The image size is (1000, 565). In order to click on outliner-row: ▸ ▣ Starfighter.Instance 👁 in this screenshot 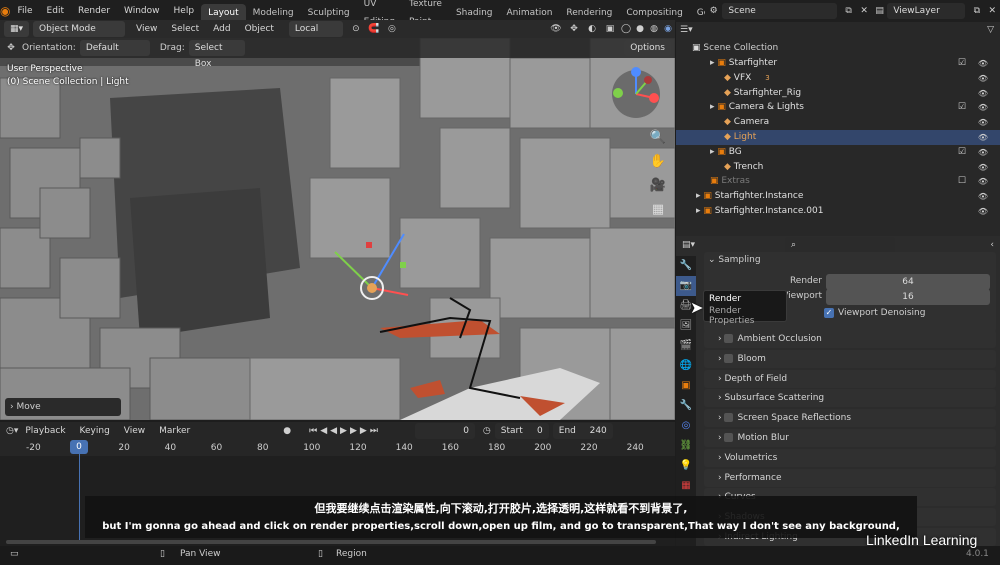, I will do `click(838, 196)`.